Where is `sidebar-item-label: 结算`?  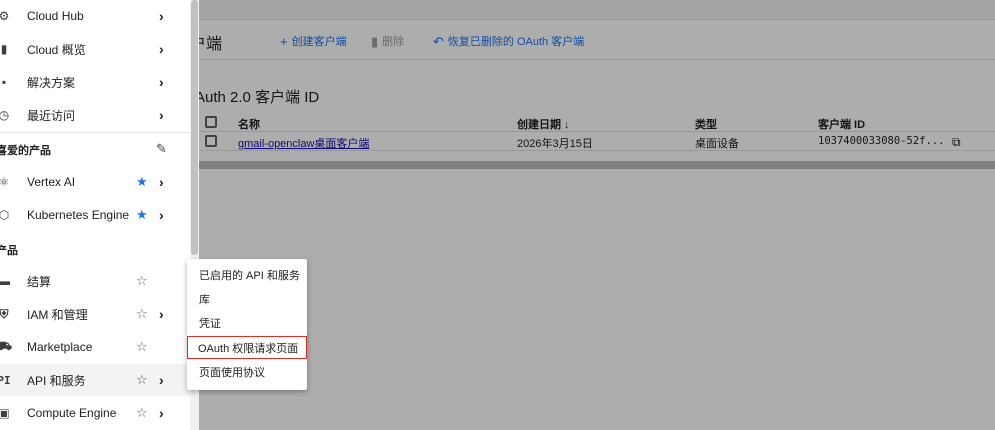 sidebar-item-label: 结算 is located at coordinates (39, 281).